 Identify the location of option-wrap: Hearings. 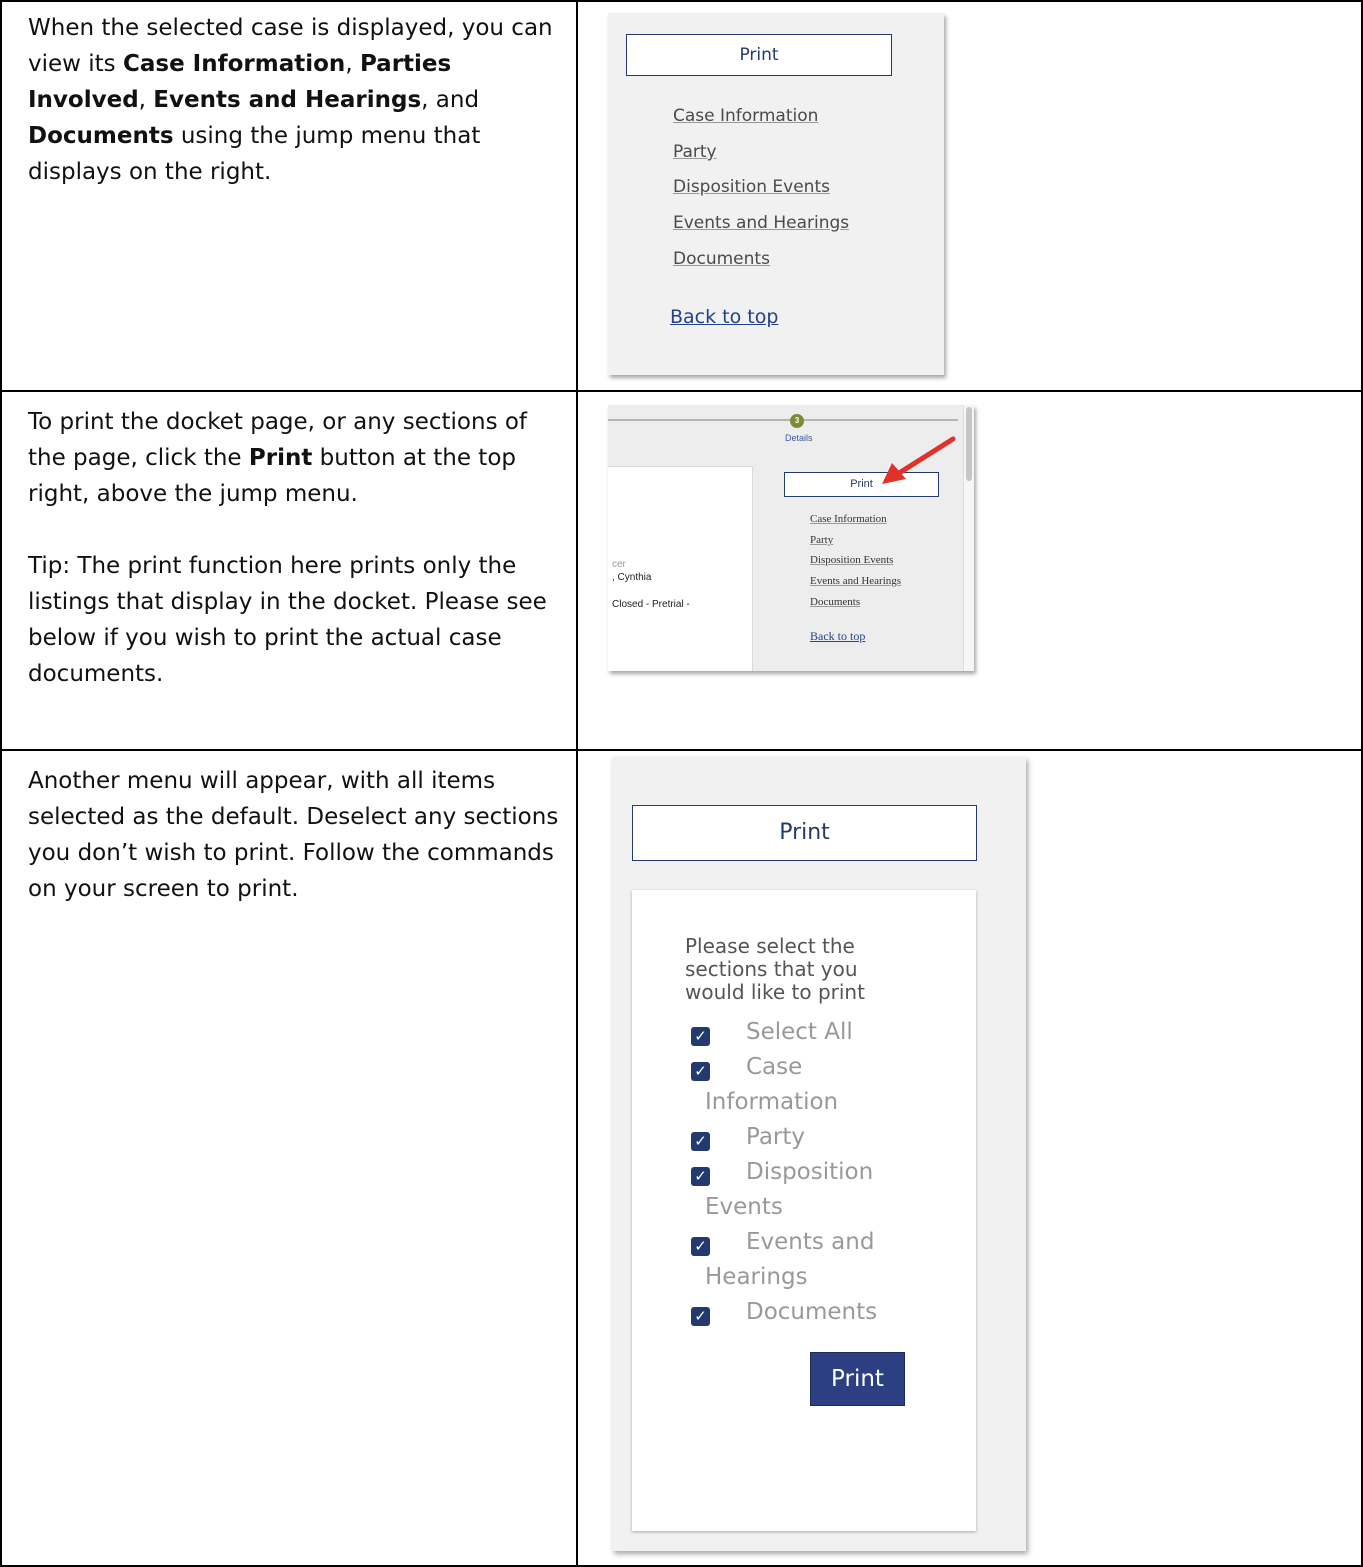
(756, 1277).